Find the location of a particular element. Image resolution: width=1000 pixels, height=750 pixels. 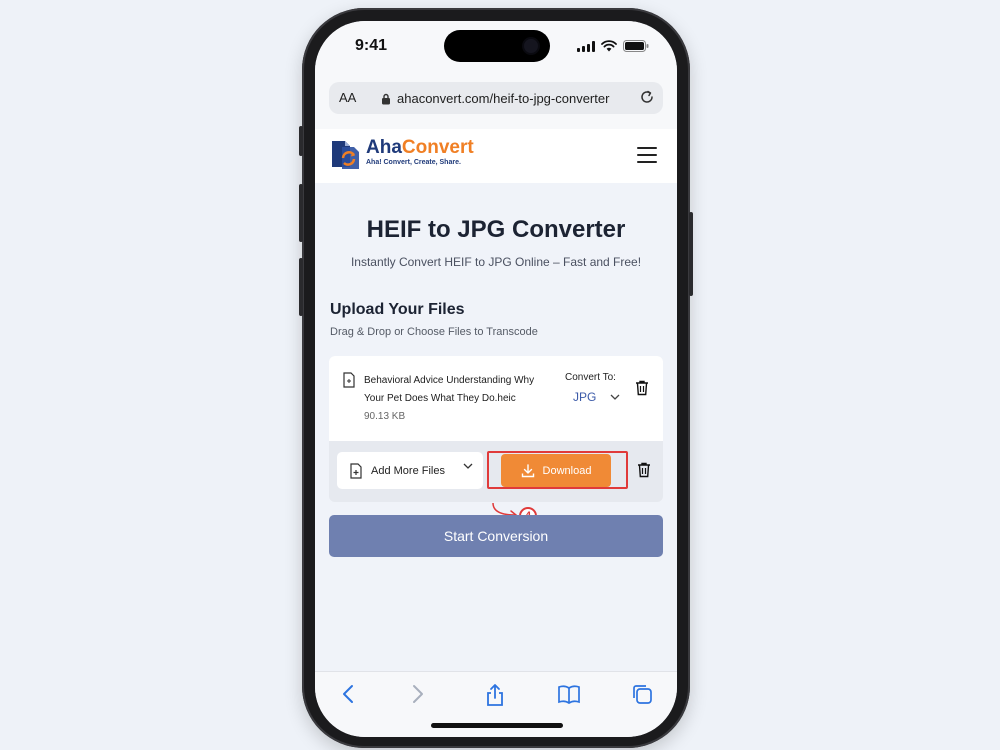

lock-icon is located at coordinates (386, 98).